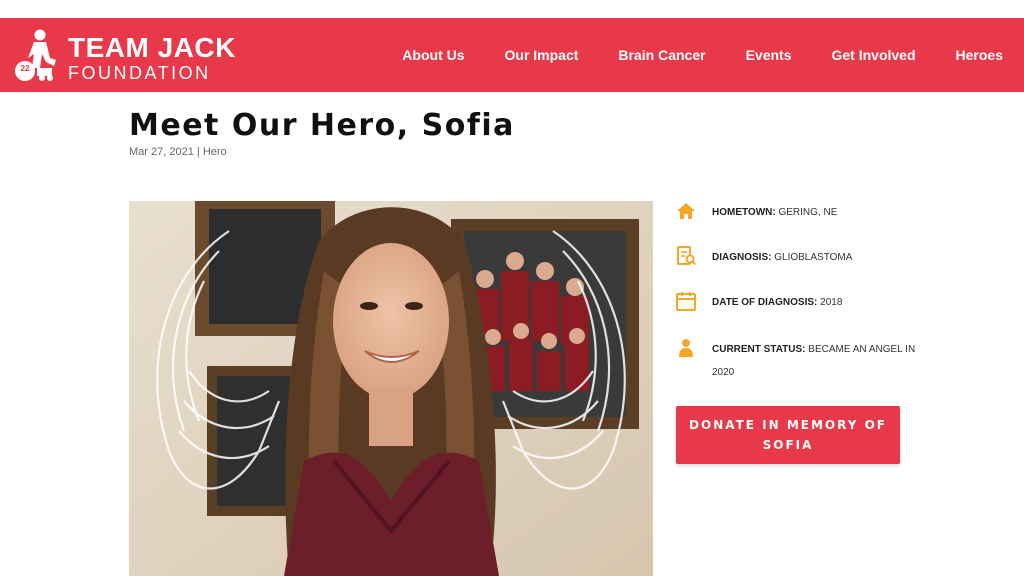 This screenshot has height=576, width=1024. Describe the element at coordinates (874, 55) in the screenshot. I see `nav-get-involved: Get Involved` at that location.